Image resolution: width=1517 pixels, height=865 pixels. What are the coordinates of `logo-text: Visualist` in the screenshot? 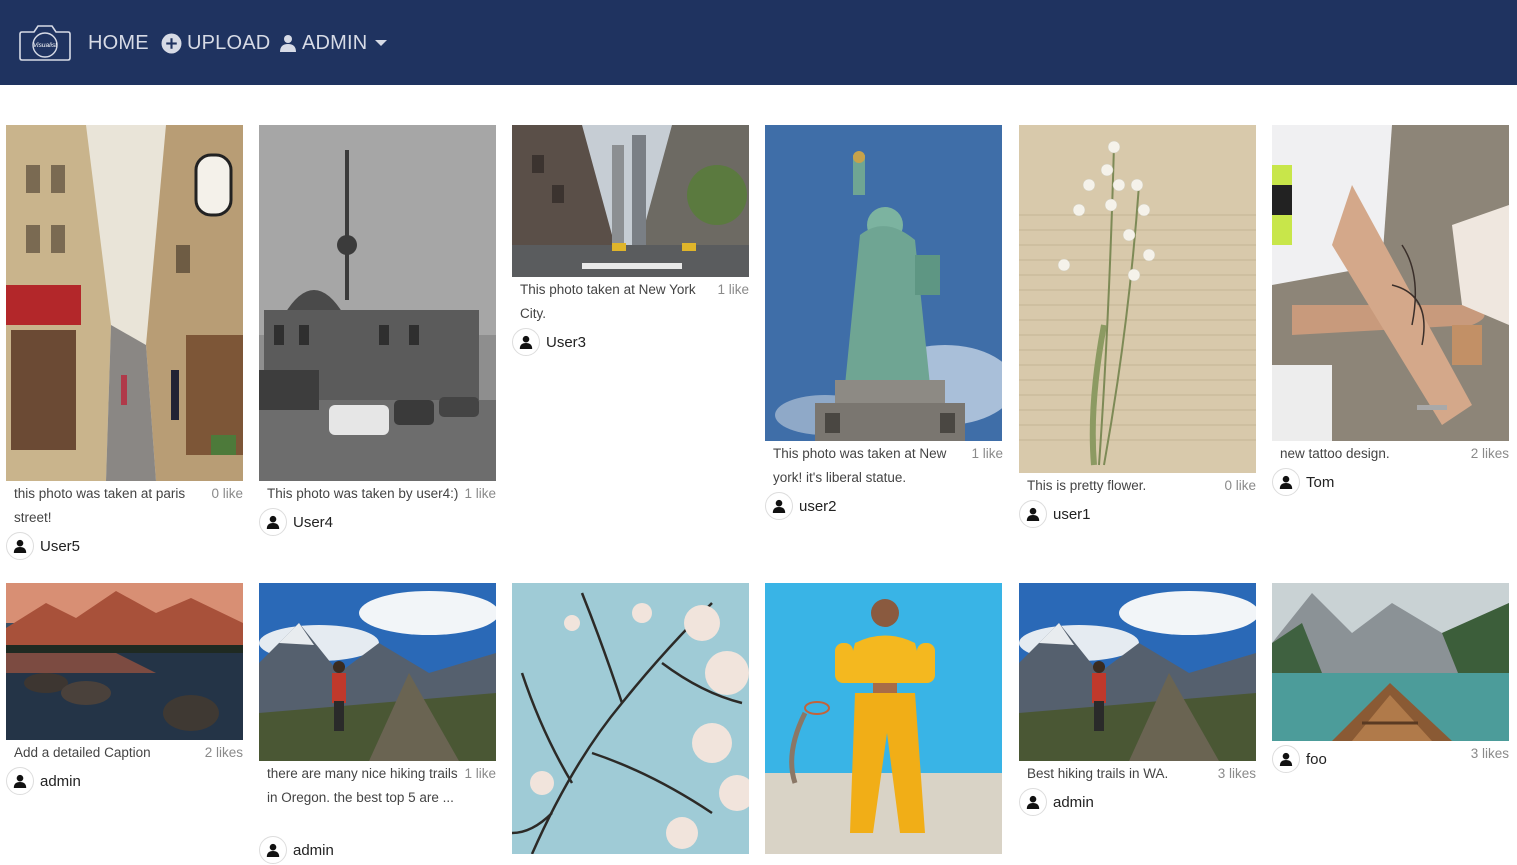 It's located at (45, 45).